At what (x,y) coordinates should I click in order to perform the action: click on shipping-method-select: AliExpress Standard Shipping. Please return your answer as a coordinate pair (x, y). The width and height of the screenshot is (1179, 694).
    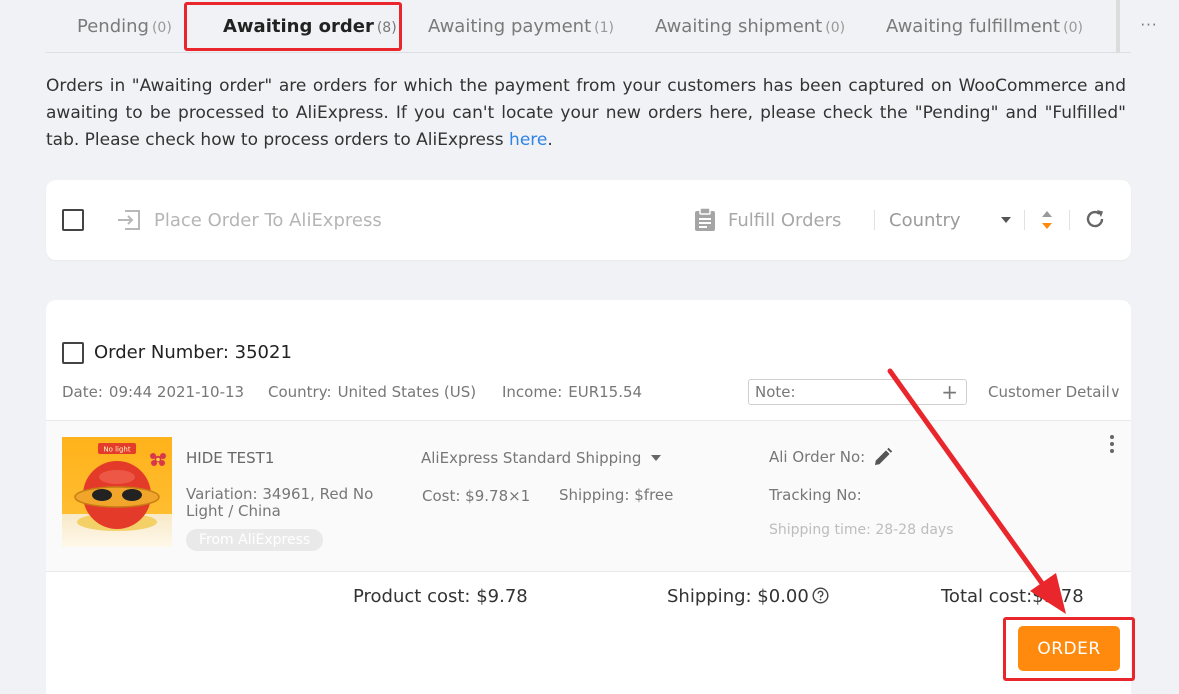
    Looking at the image, I should click on (541, 458).